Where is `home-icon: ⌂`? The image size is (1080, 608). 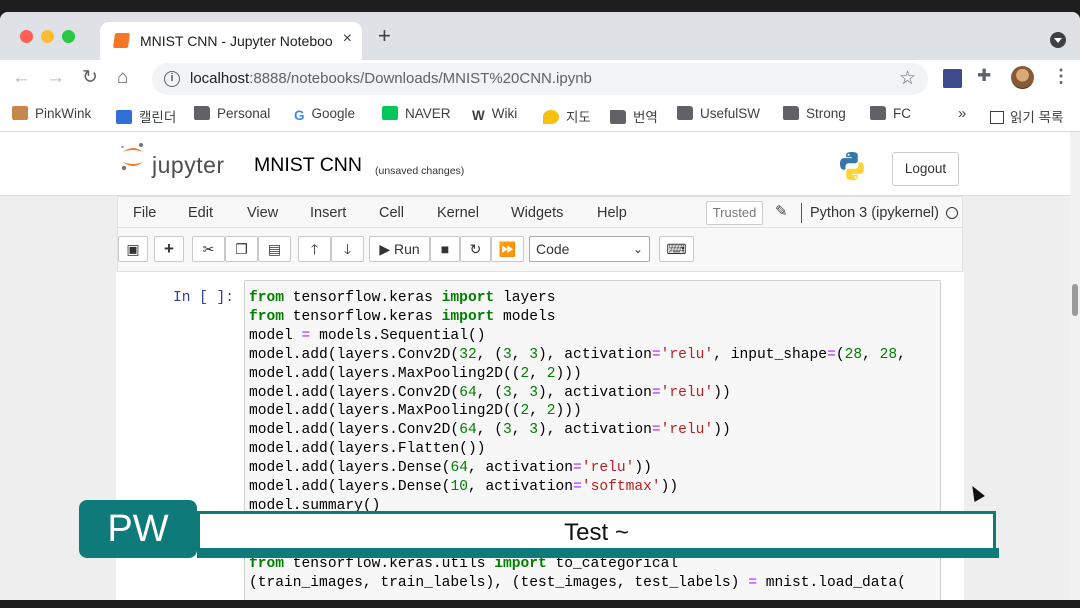 home-icon: ⌂ is located at coordinates (122, 78).